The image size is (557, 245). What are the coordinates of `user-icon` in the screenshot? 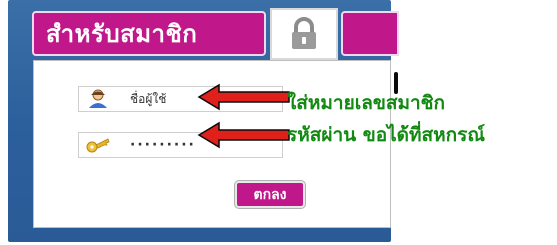 It's located at (98, 99).